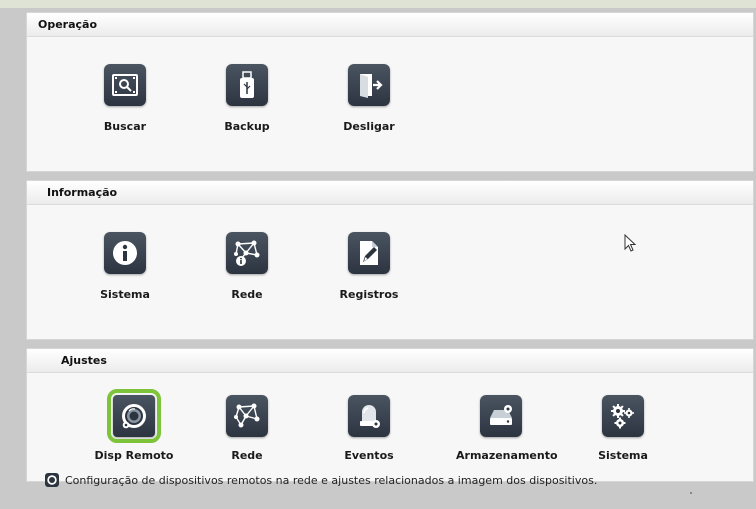 The width and height of the screenshot is (756, 509). Describe the element at coordinates (369, 416) in the screenshot. I see `alarm-light-icon` at that location.